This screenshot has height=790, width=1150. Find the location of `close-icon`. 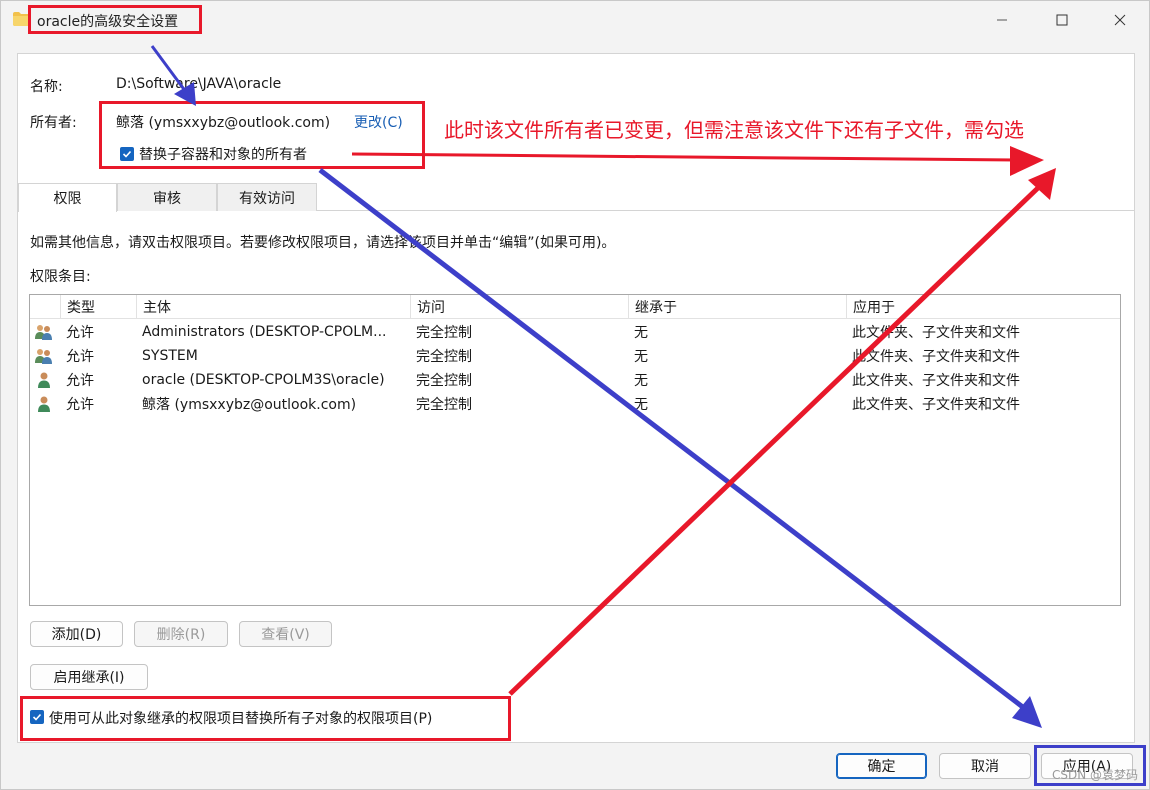

close-icon is located at coordinates (1120, 20).